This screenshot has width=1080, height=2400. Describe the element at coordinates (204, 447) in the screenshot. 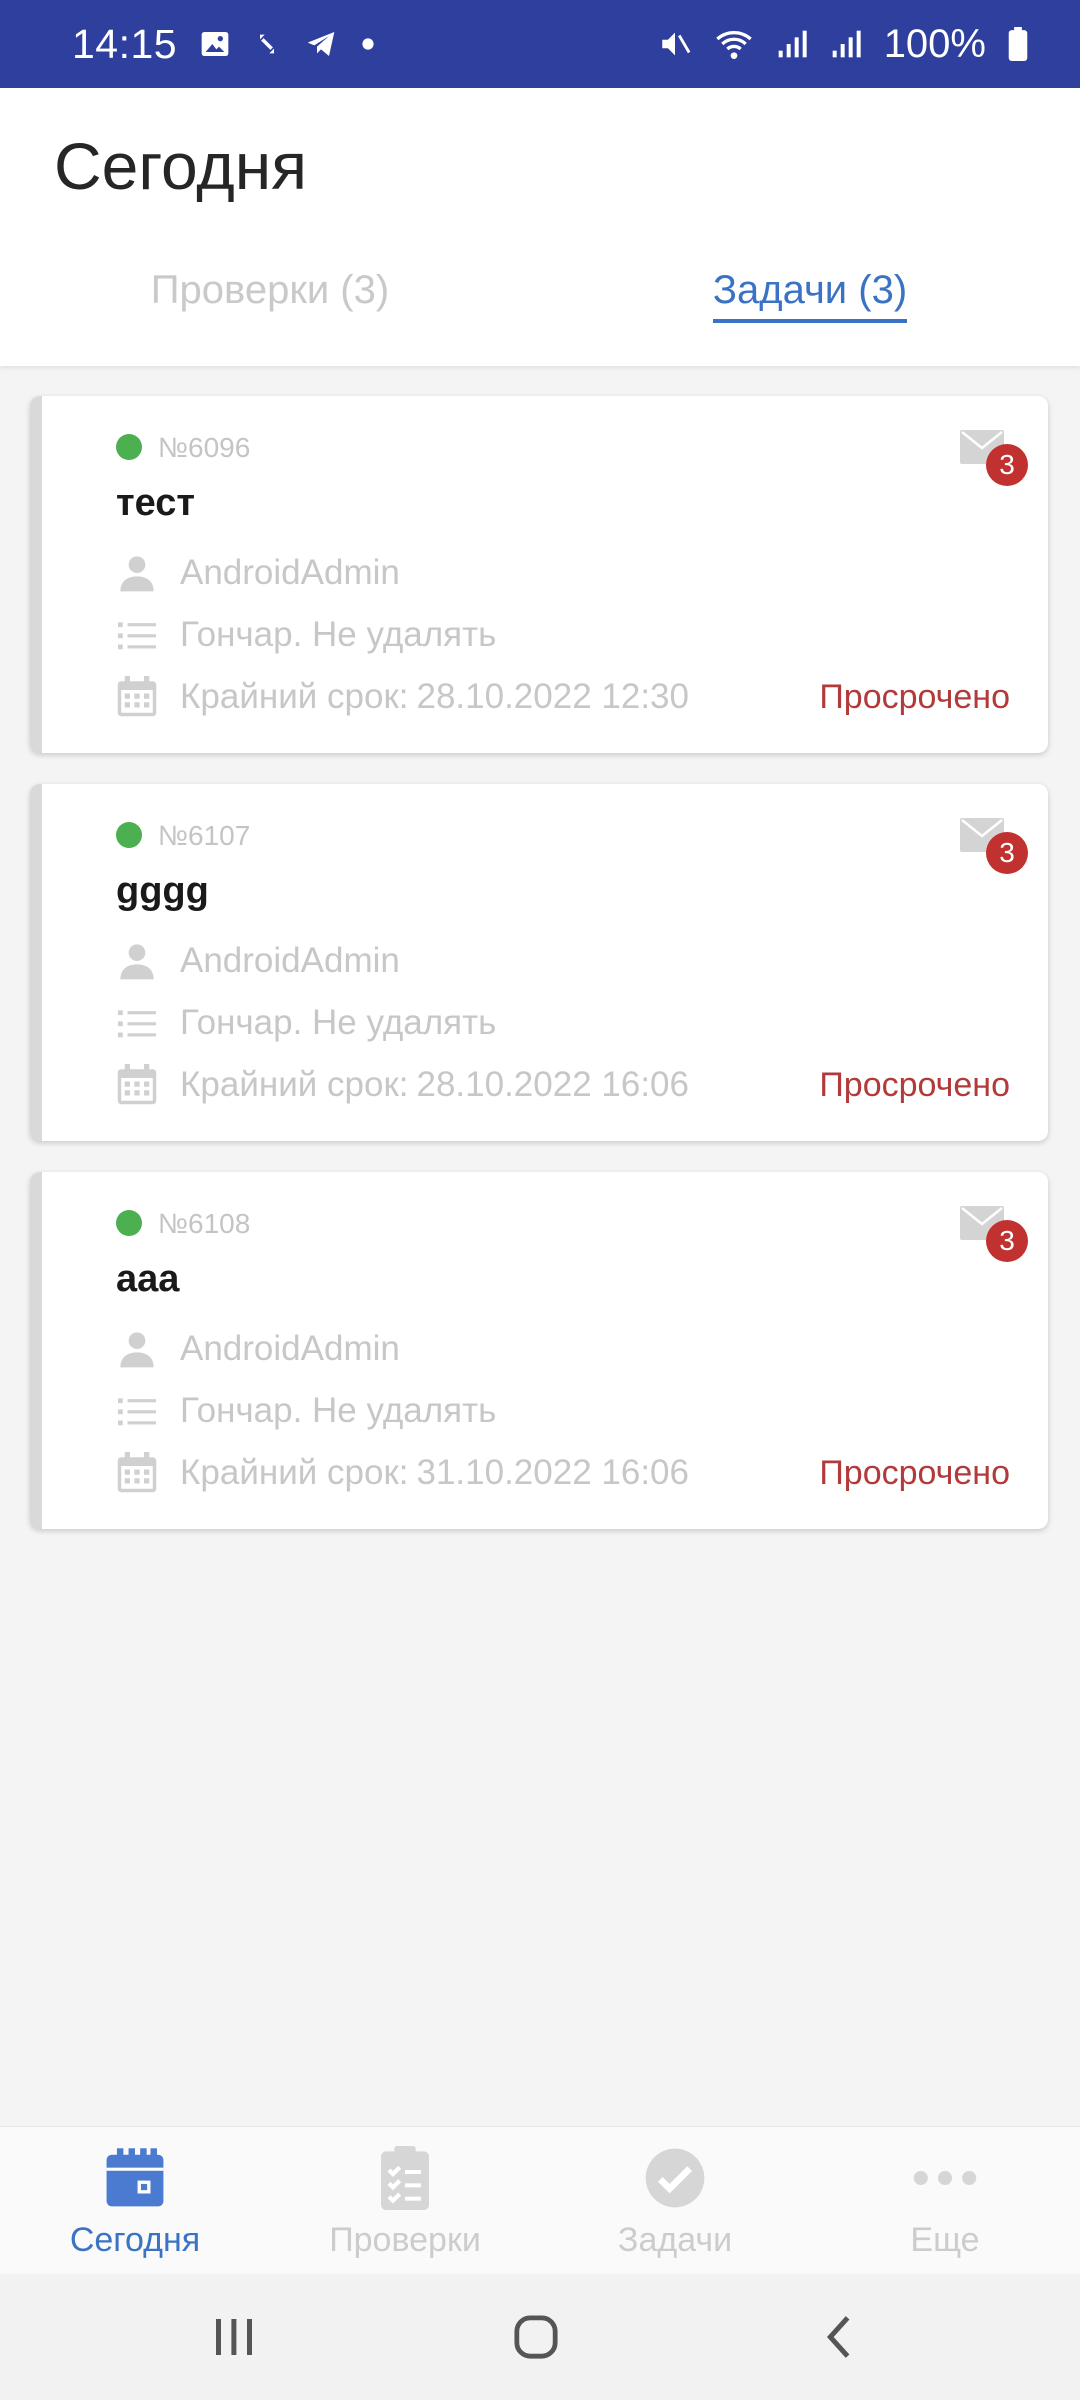

I see `task-number: №6096` at that location.